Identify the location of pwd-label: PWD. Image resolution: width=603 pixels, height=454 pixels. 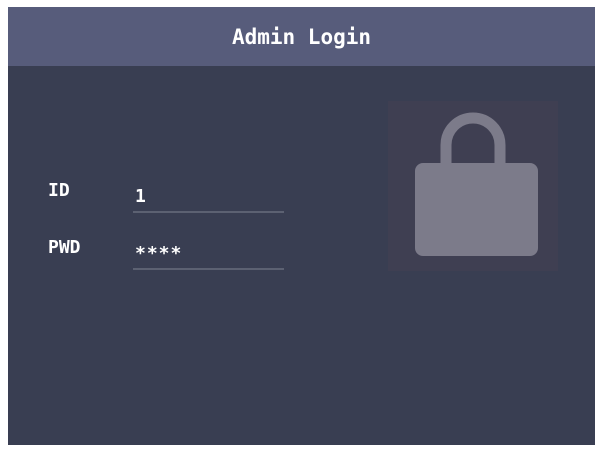
(64, 247).